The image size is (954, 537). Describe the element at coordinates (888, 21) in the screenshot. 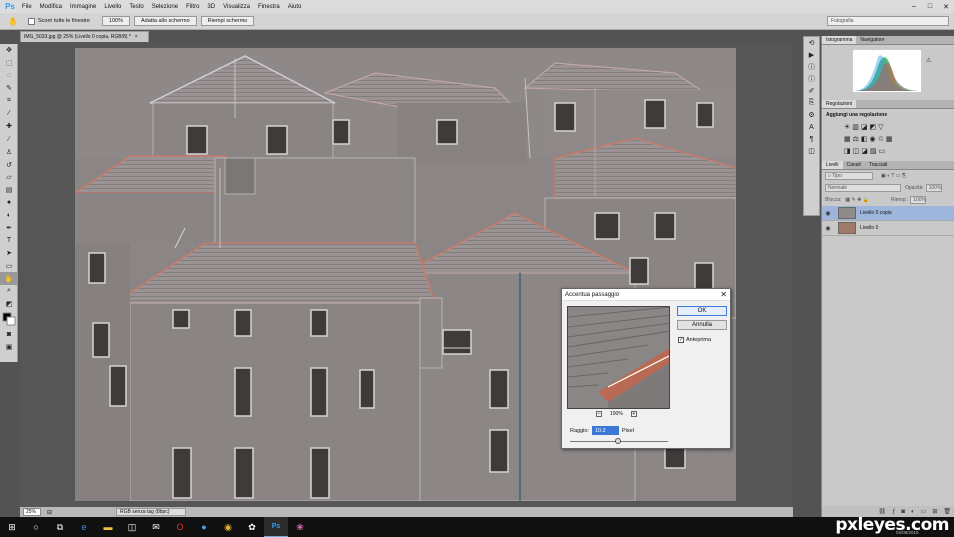

I see `workspace-select: Fotografia` at that location.